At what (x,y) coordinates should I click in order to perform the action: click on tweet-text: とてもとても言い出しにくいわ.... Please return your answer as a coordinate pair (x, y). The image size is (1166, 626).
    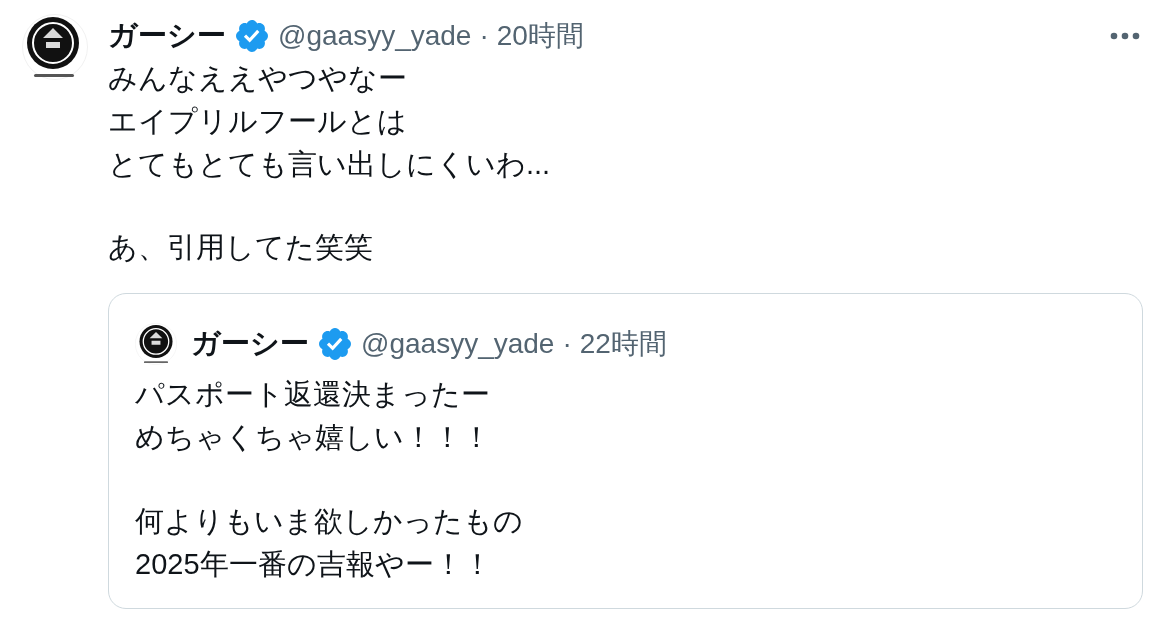
    Looking at the image, I should click on (329, 164).